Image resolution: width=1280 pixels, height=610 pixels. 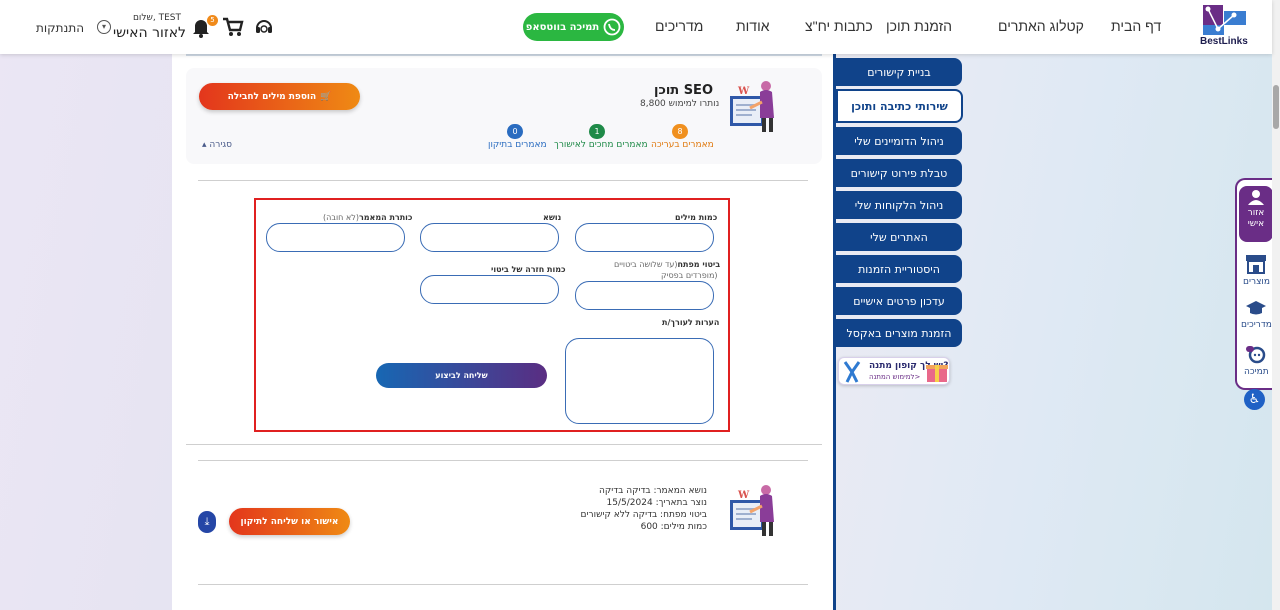 What do you see at coordinates (895, 377) in the screenshot?
I see `coupon-subtitle: למימוש המתנה>` at bounding box center [895, 377].